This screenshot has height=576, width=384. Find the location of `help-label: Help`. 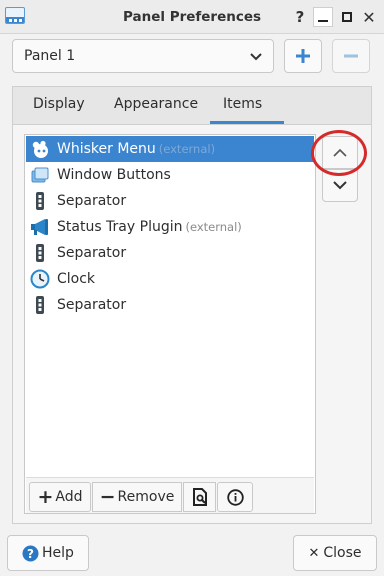

help-label: Help is located at coordinates (58, 553).